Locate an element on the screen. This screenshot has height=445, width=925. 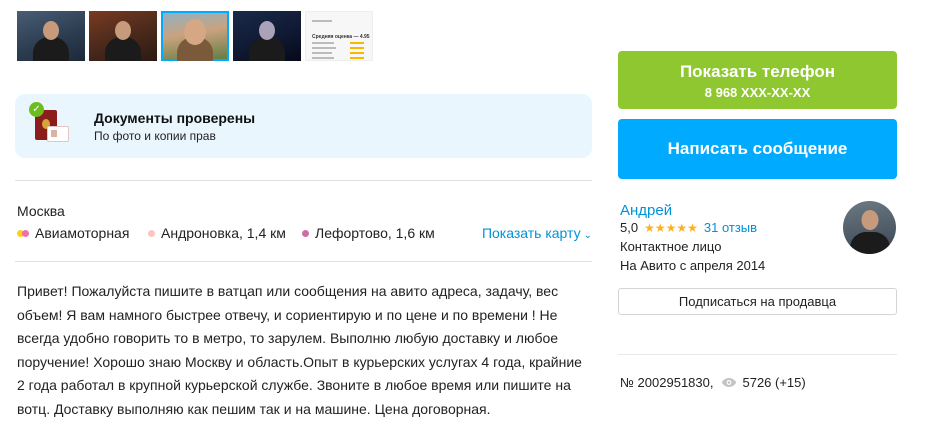
reviews-link: 31 отзыв is located at coordinates (730, 227).